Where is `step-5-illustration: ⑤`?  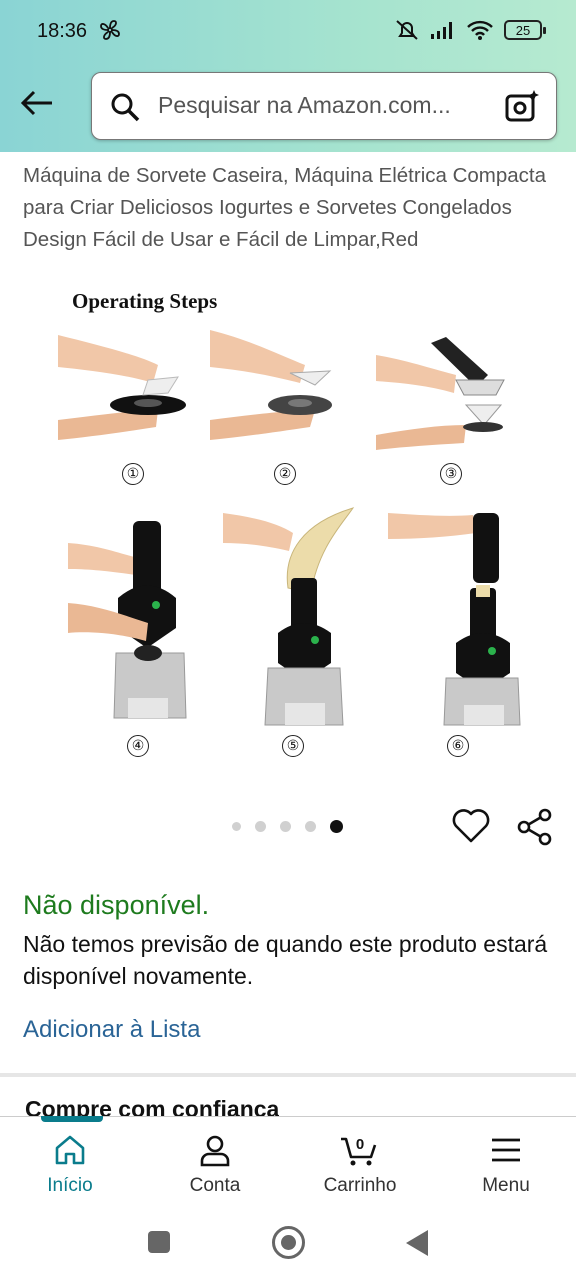 step-5-illustration: ⑤ is located at coordinates (293, 630).